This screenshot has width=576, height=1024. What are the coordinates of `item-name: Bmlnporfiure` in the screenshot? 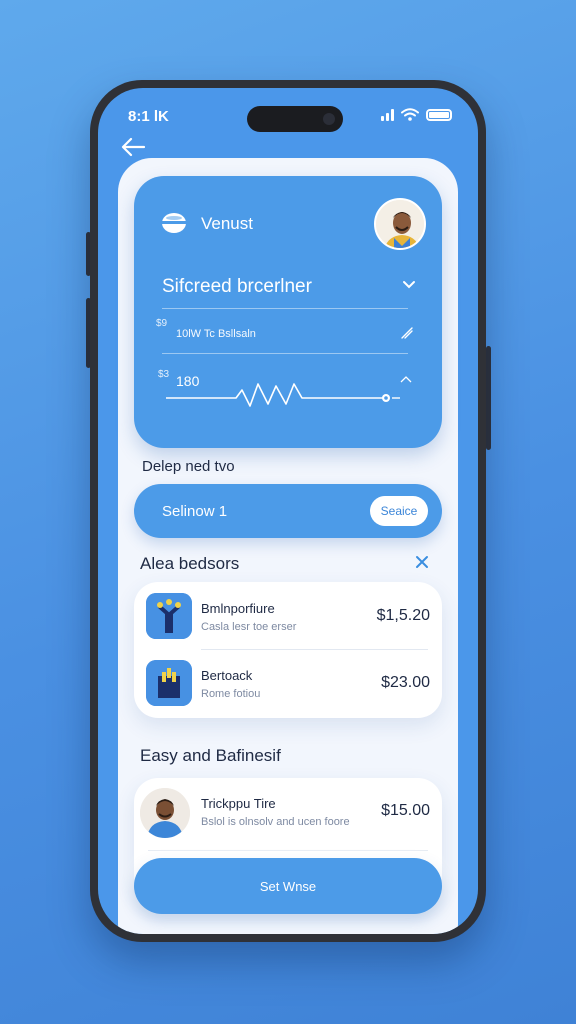 It's located at (238, 608).